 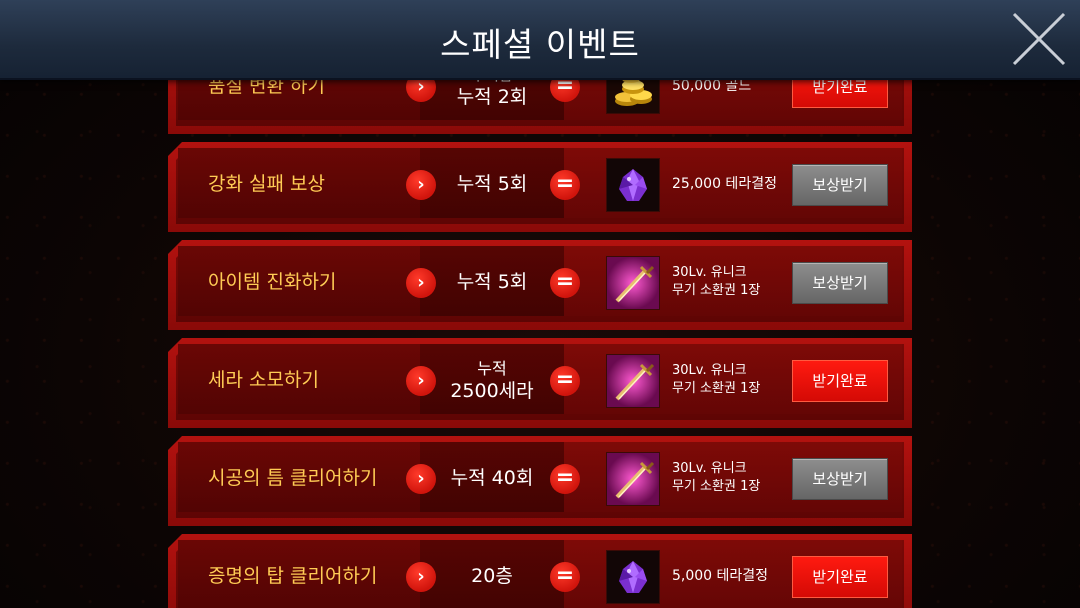 I want to click on event-condition: 강화 실패 보상, so click(x=266, y=184).